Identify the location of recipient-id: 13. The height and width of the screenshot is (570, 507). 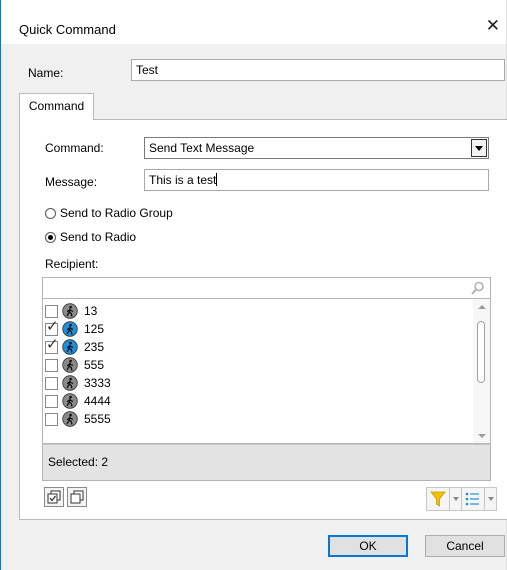
(91, 311).